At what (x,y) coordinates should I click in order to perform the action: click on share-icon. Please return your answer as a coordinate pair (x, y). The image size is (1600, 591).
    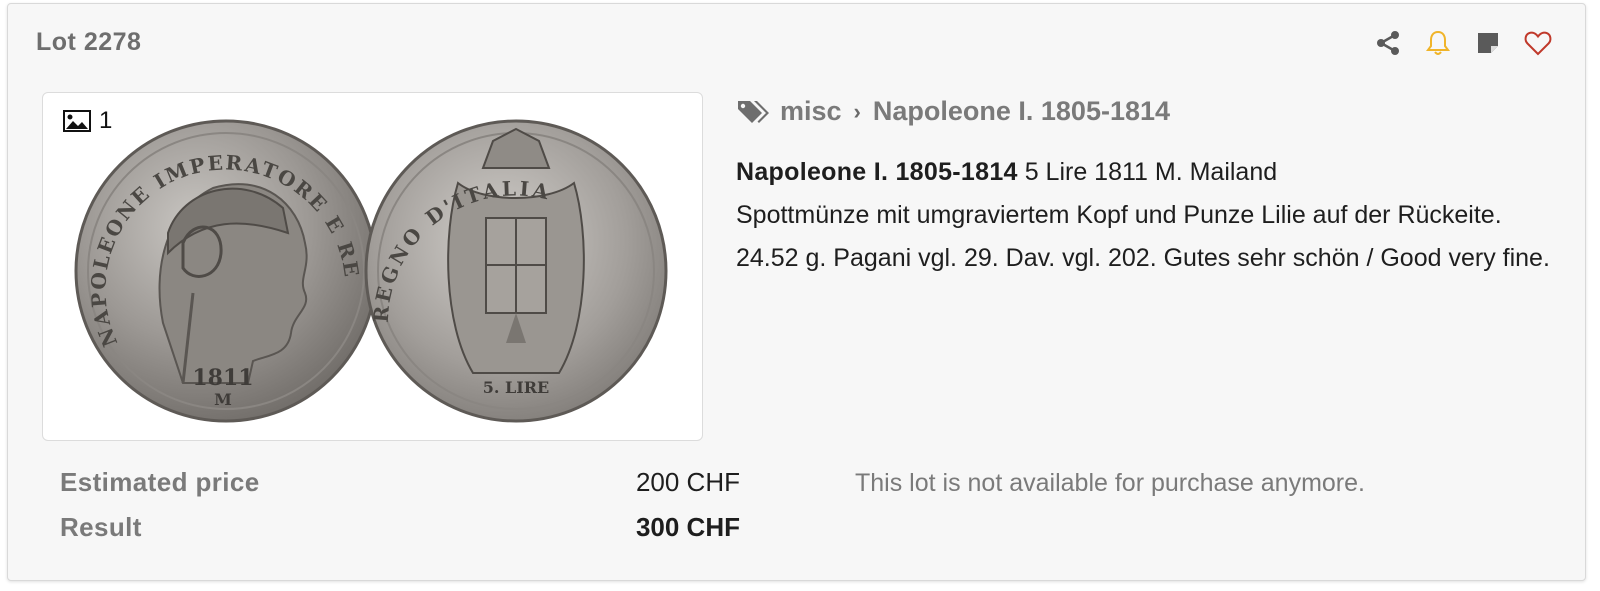
    Looking at the image, I should click on (1388, 43).